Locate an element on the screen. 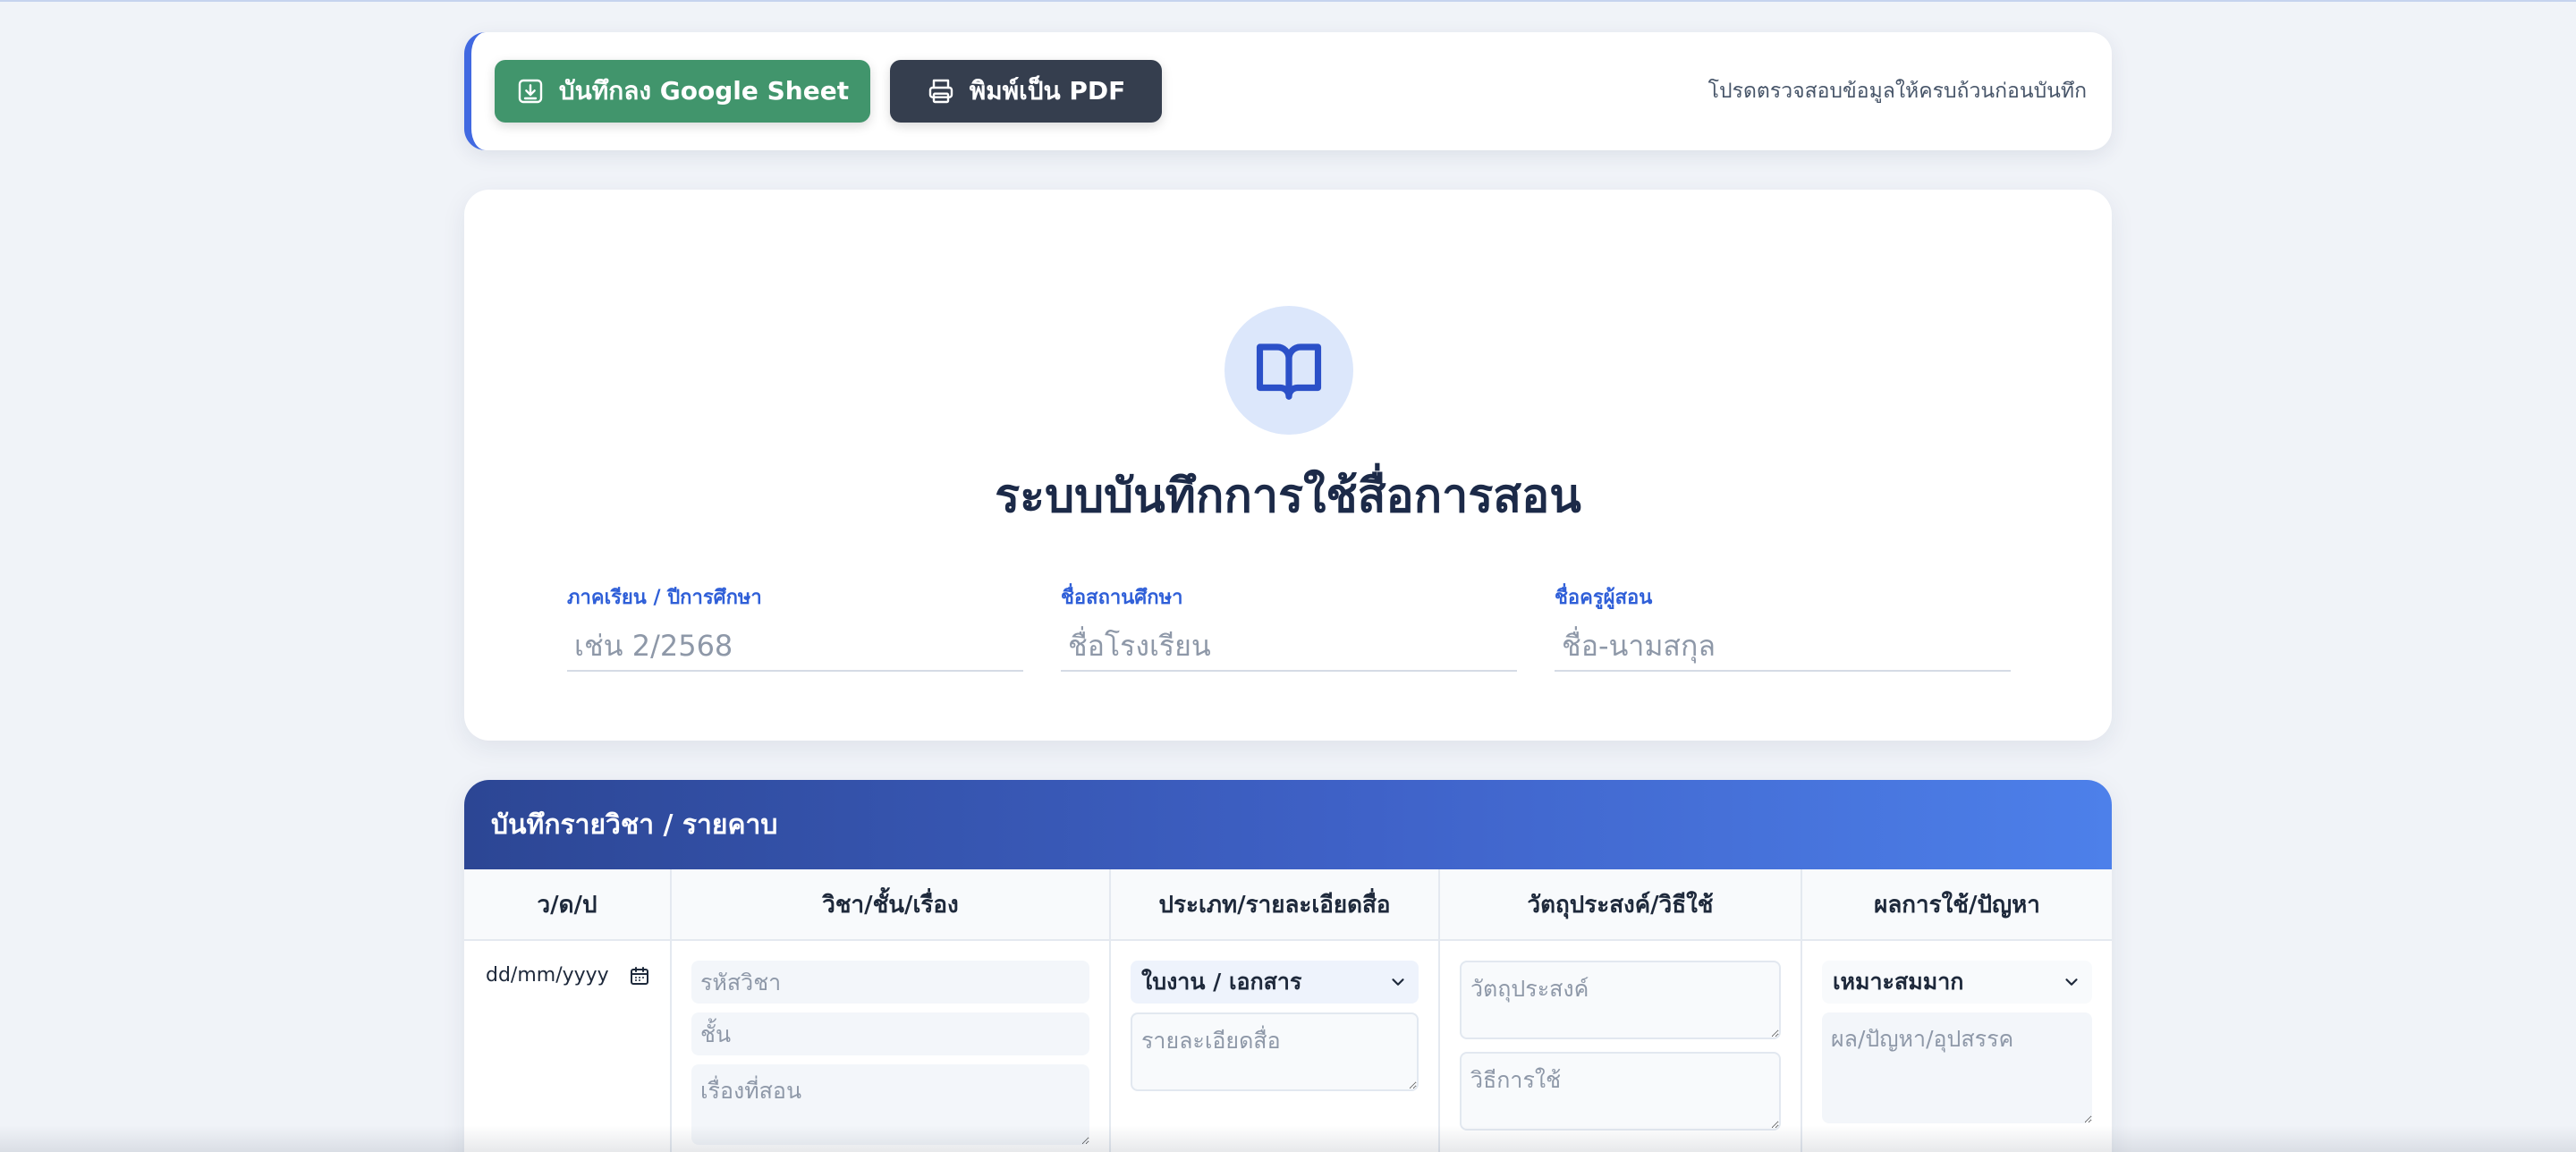 The image size is (2576, 1152). teacher-label: ชื่อครูผู้สอน is located at coordinates (1783, 597).